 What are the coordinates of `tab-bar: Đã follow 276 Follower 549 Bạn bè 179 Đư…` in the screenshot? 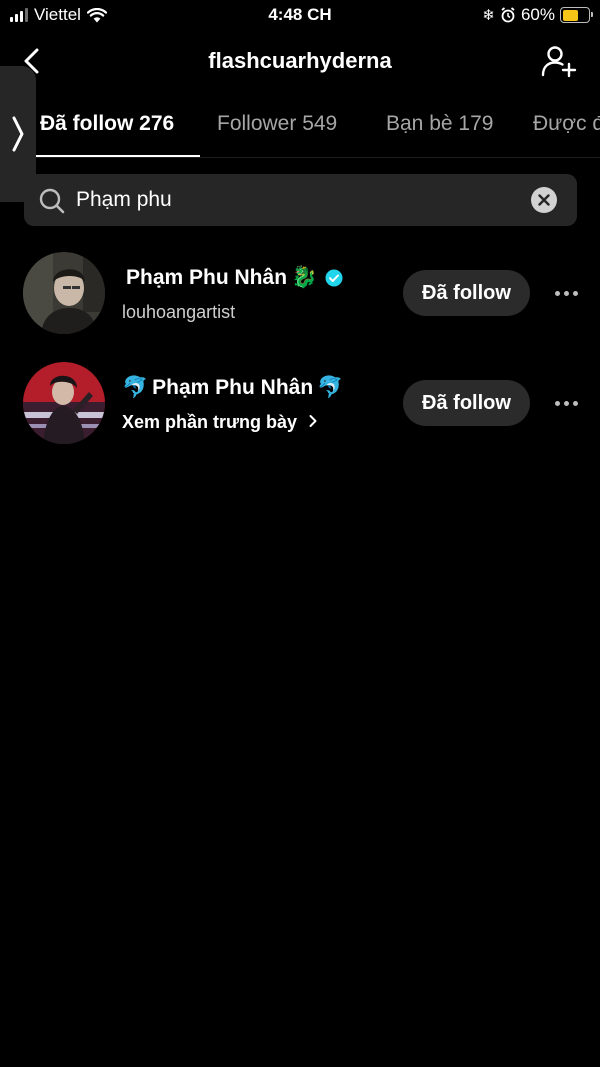 It's located at (300, 129).